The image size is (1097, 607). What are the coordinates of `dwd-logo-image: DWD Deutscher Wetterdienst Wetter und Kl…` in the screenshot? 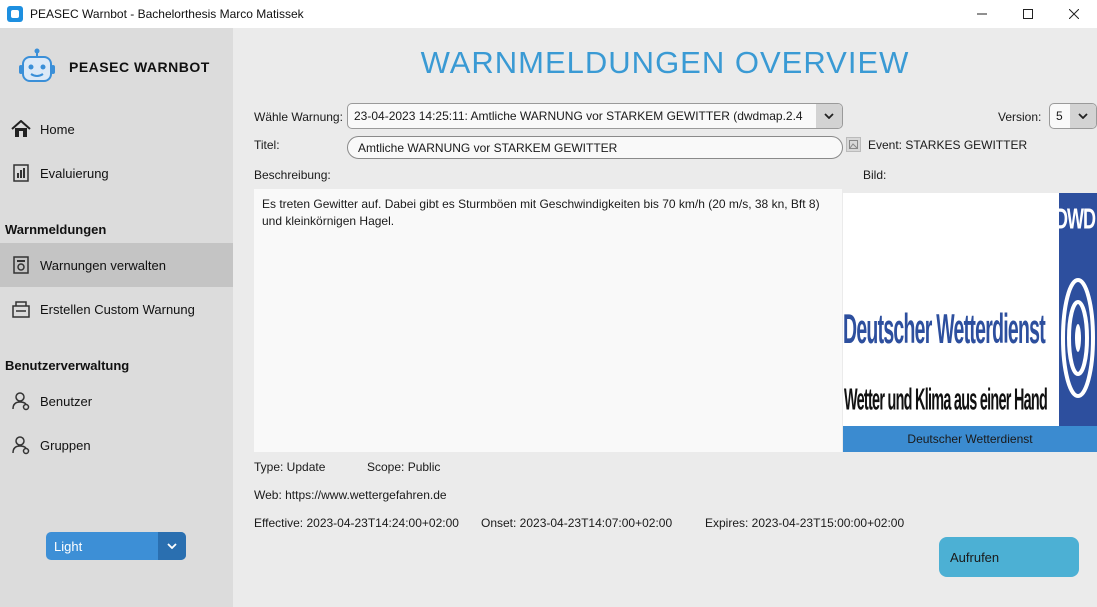 It's located at (970, 310).